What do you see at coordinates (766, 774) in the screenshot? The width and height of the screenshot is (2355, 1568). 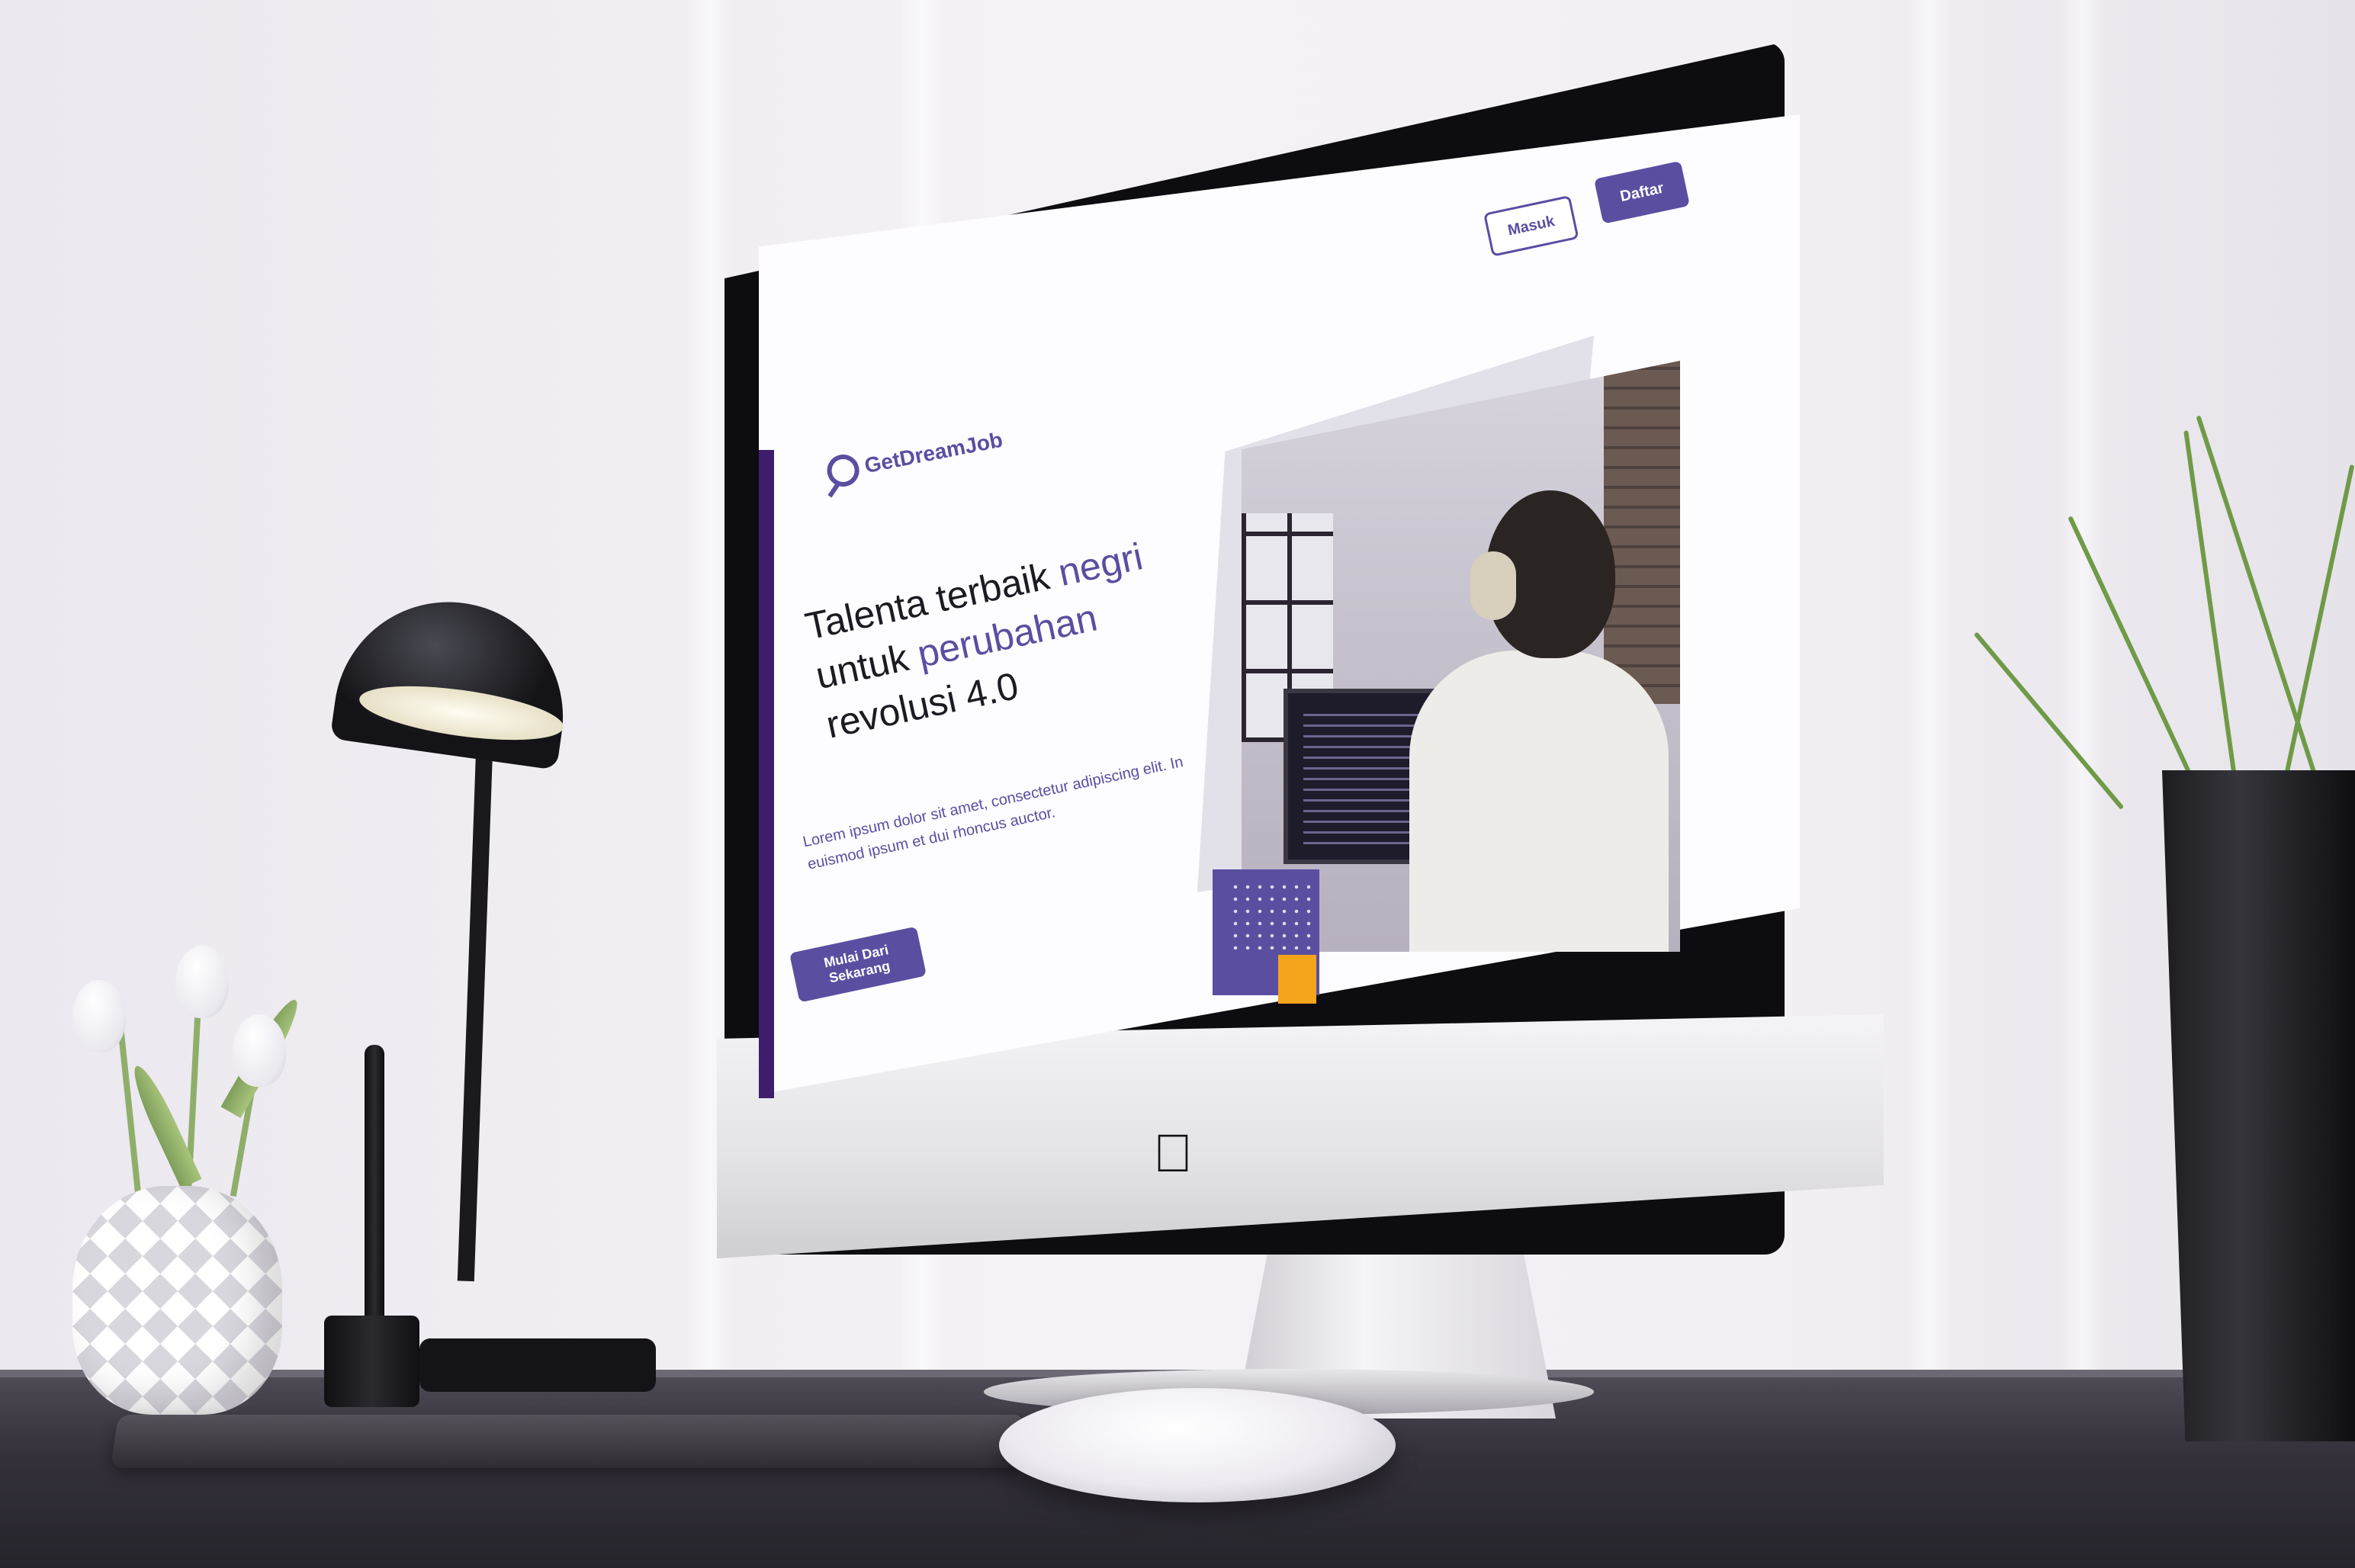 I see `screen-edge` at bounding box center [766, 774].